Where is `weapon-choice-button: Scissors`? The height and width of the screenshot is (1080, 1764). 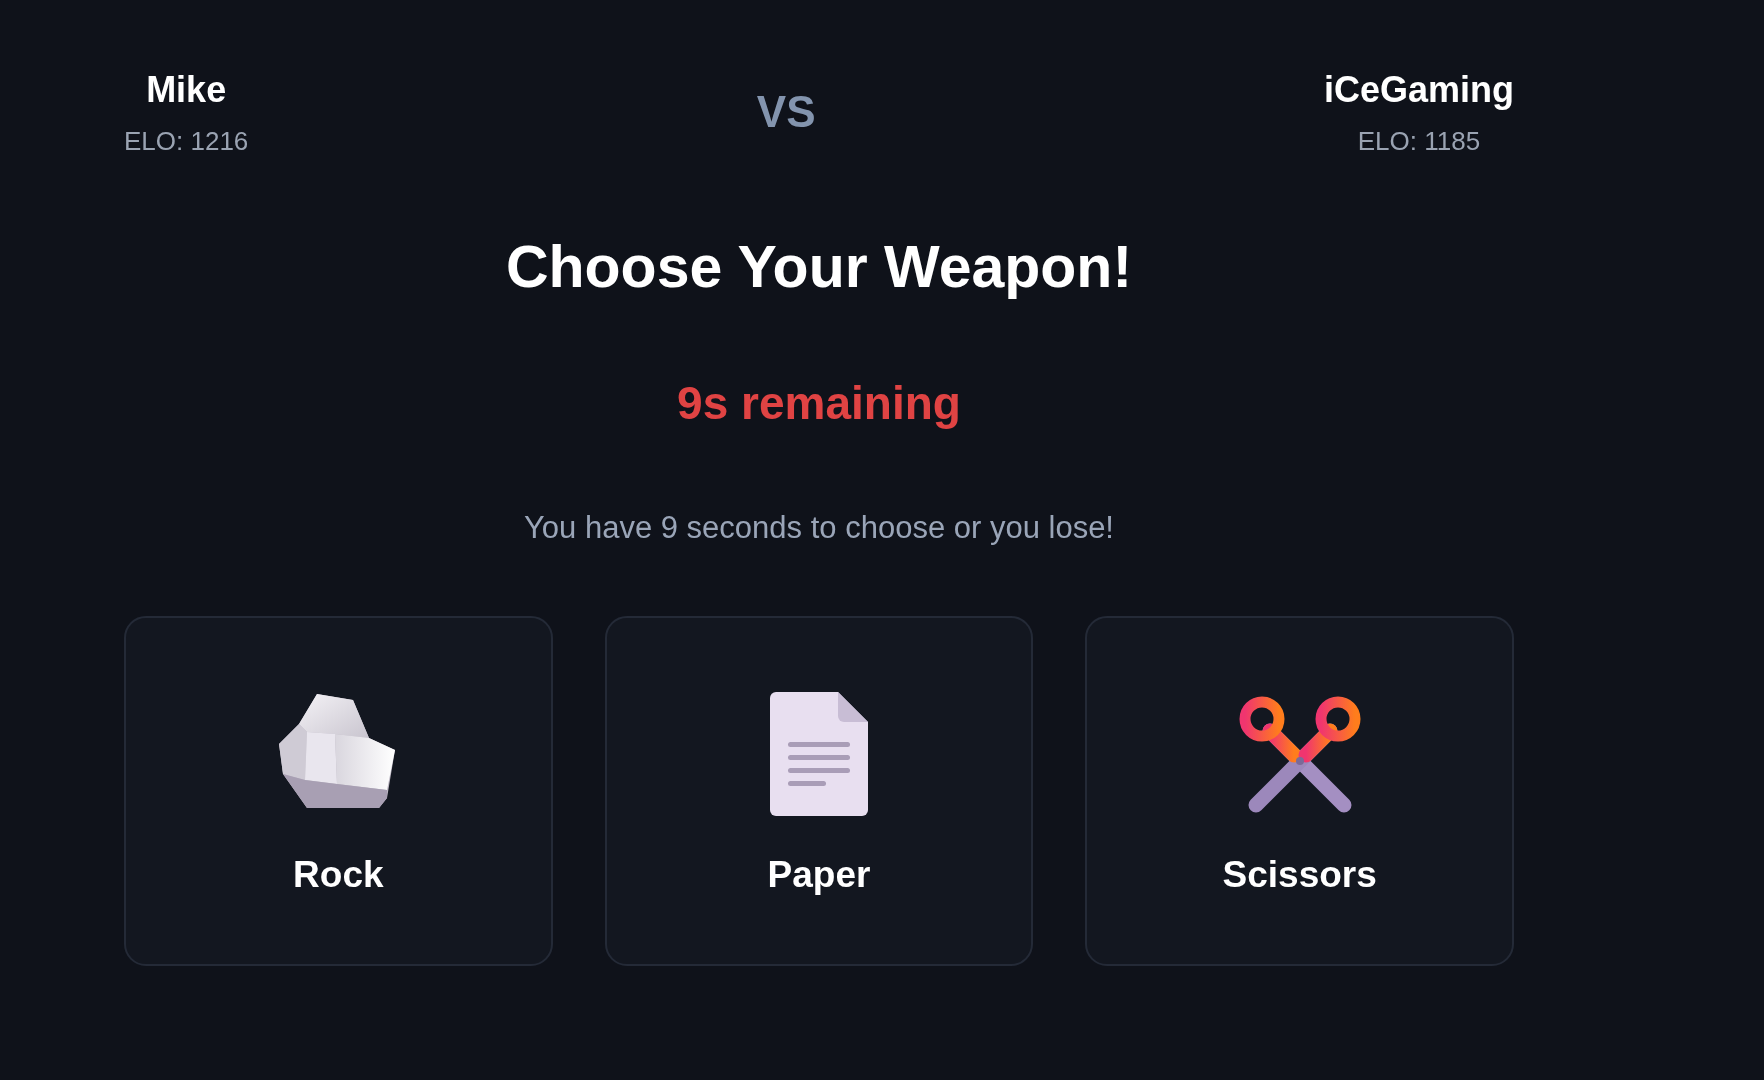
weapon-choice-button: Scissors is located at coordinates (1299, 791).